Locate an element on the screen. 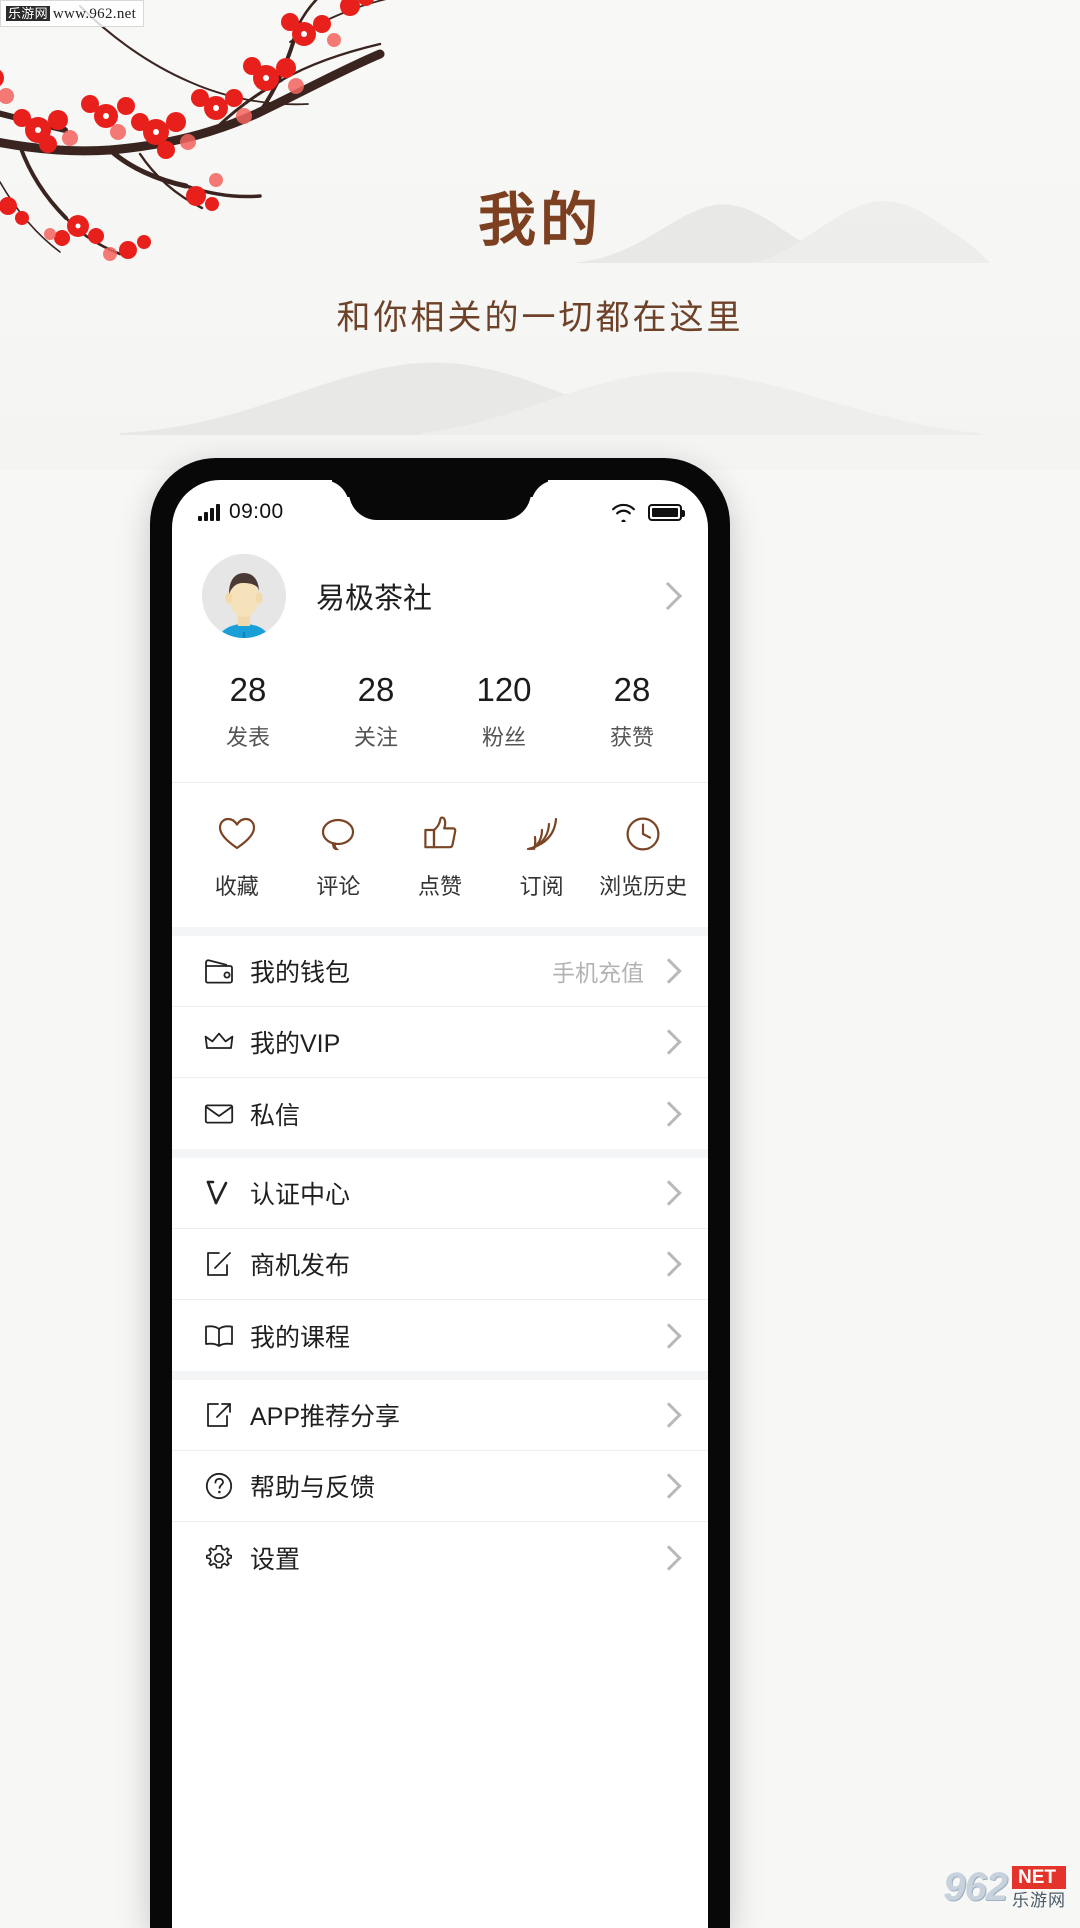 Image resolution: width=1080 pixels, height=1928 pixels. quick-action-label: 收藏 is located at coordinates (236, 887).